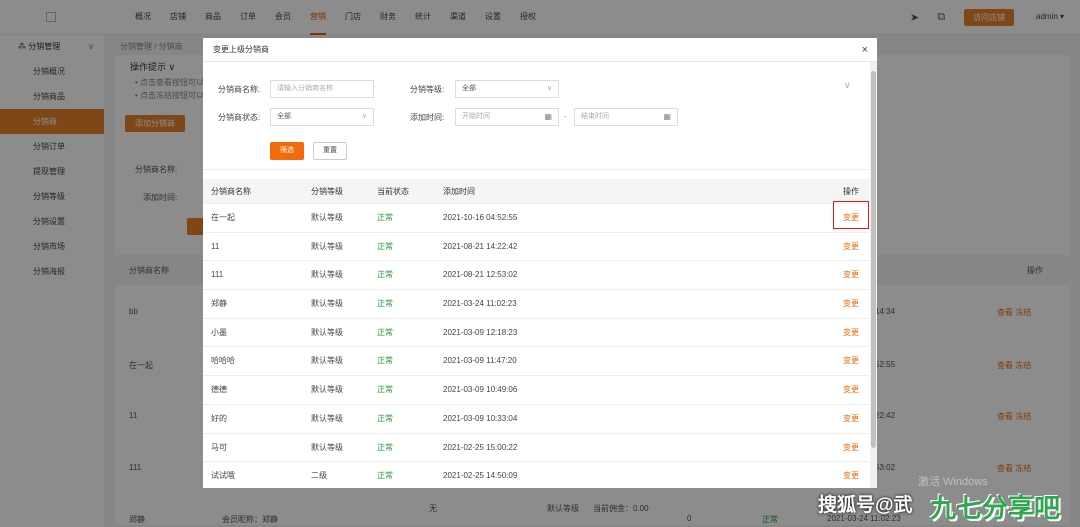 This screenshot has width=1080, height=527. I want to click on cell-name: 小墨, so click(219, 332).